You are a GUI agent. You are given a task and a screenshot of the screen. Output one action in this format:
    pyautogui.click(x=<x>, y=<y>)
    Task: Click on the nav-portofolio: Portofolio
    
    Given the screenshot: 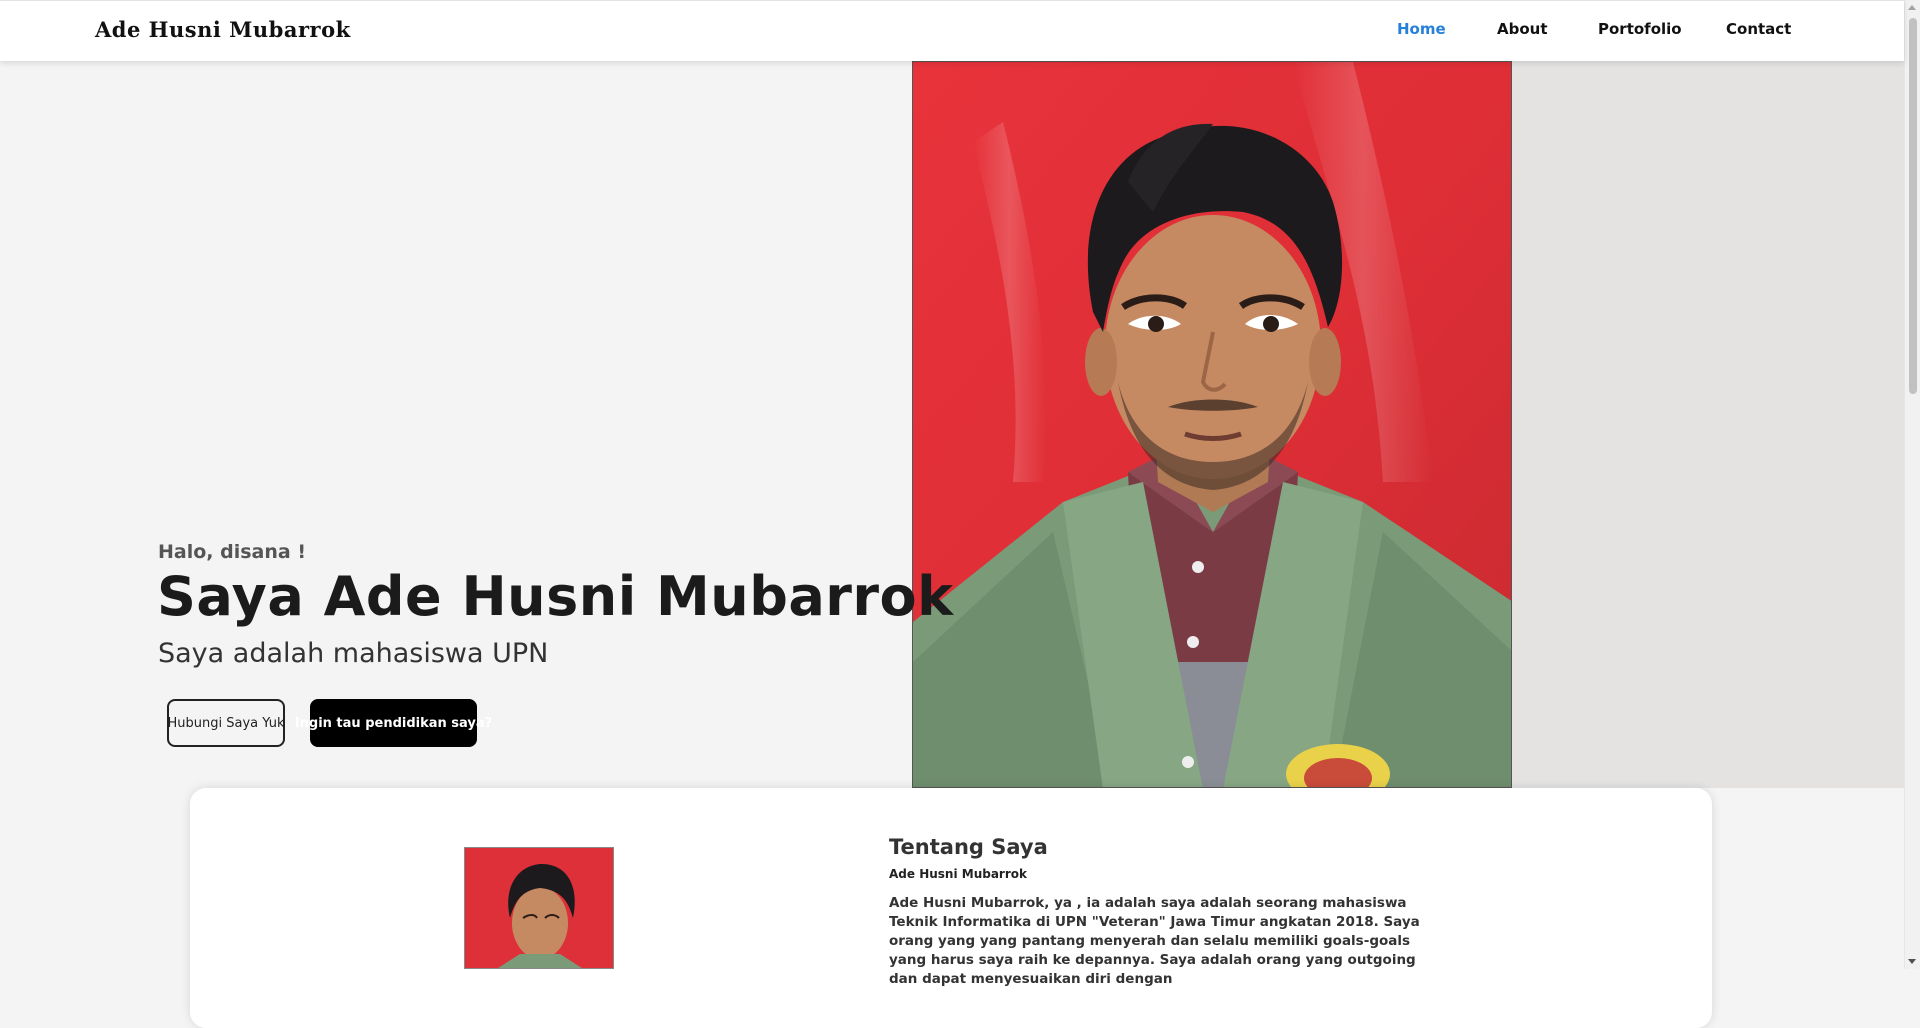 What is the action you would take?
    pyautogui.click(x=1640, y=29)
    